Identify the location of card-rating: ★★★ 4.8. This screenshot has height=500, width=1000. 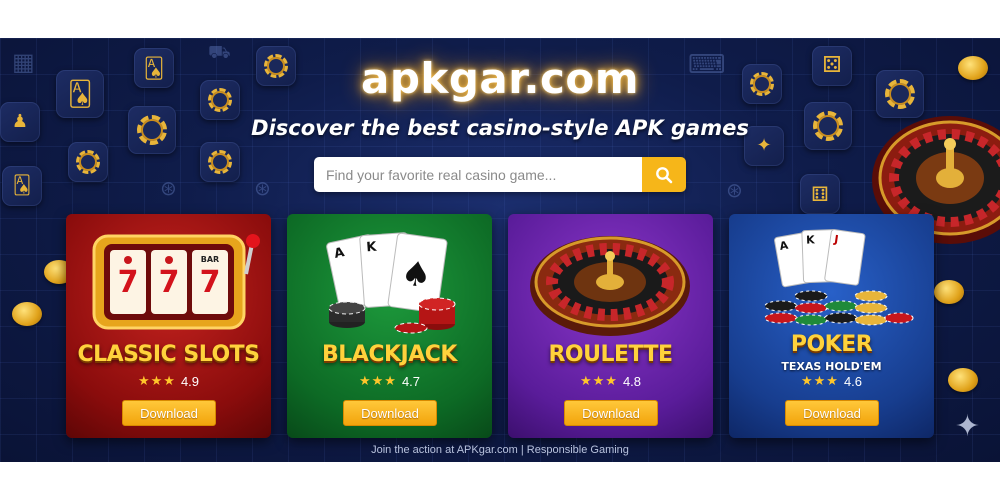
(610, 381).